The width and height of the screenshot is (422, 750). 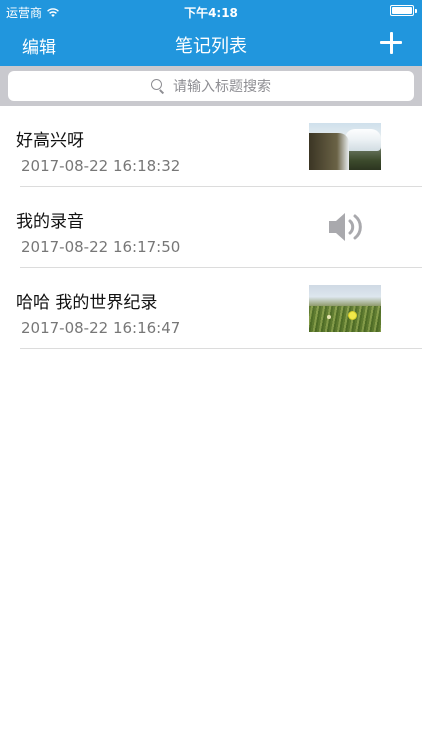 I want to click on add-note-button, so click(x=391, y=43).